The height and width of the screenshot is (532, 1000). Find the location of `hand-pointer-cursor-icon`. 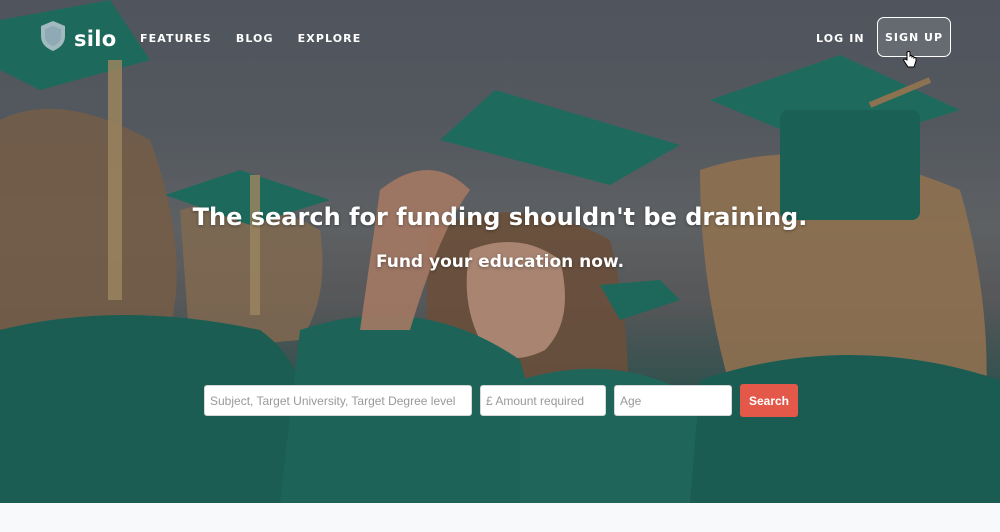

hand-pointer-cursor-icon is located at coordinates (910, 62).